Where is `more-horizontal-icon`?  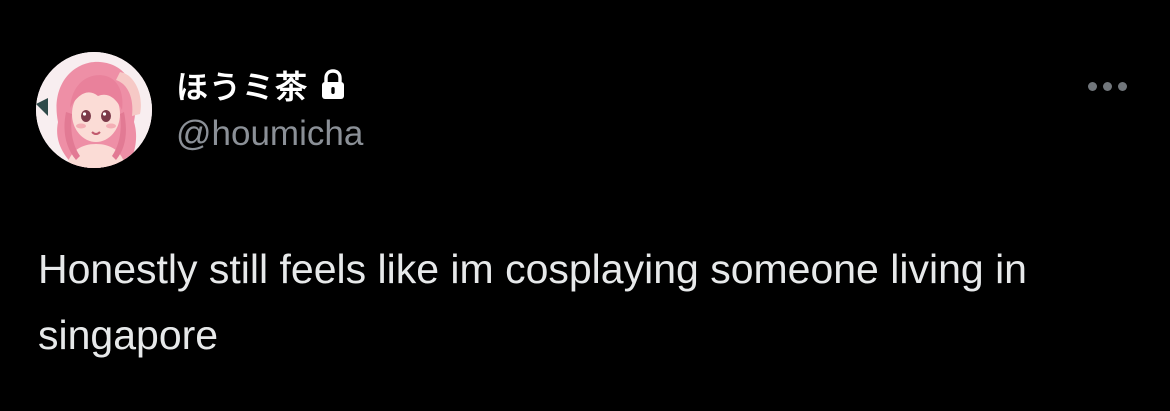 more-horizontal-icon is located at coordinates (1107, 86).